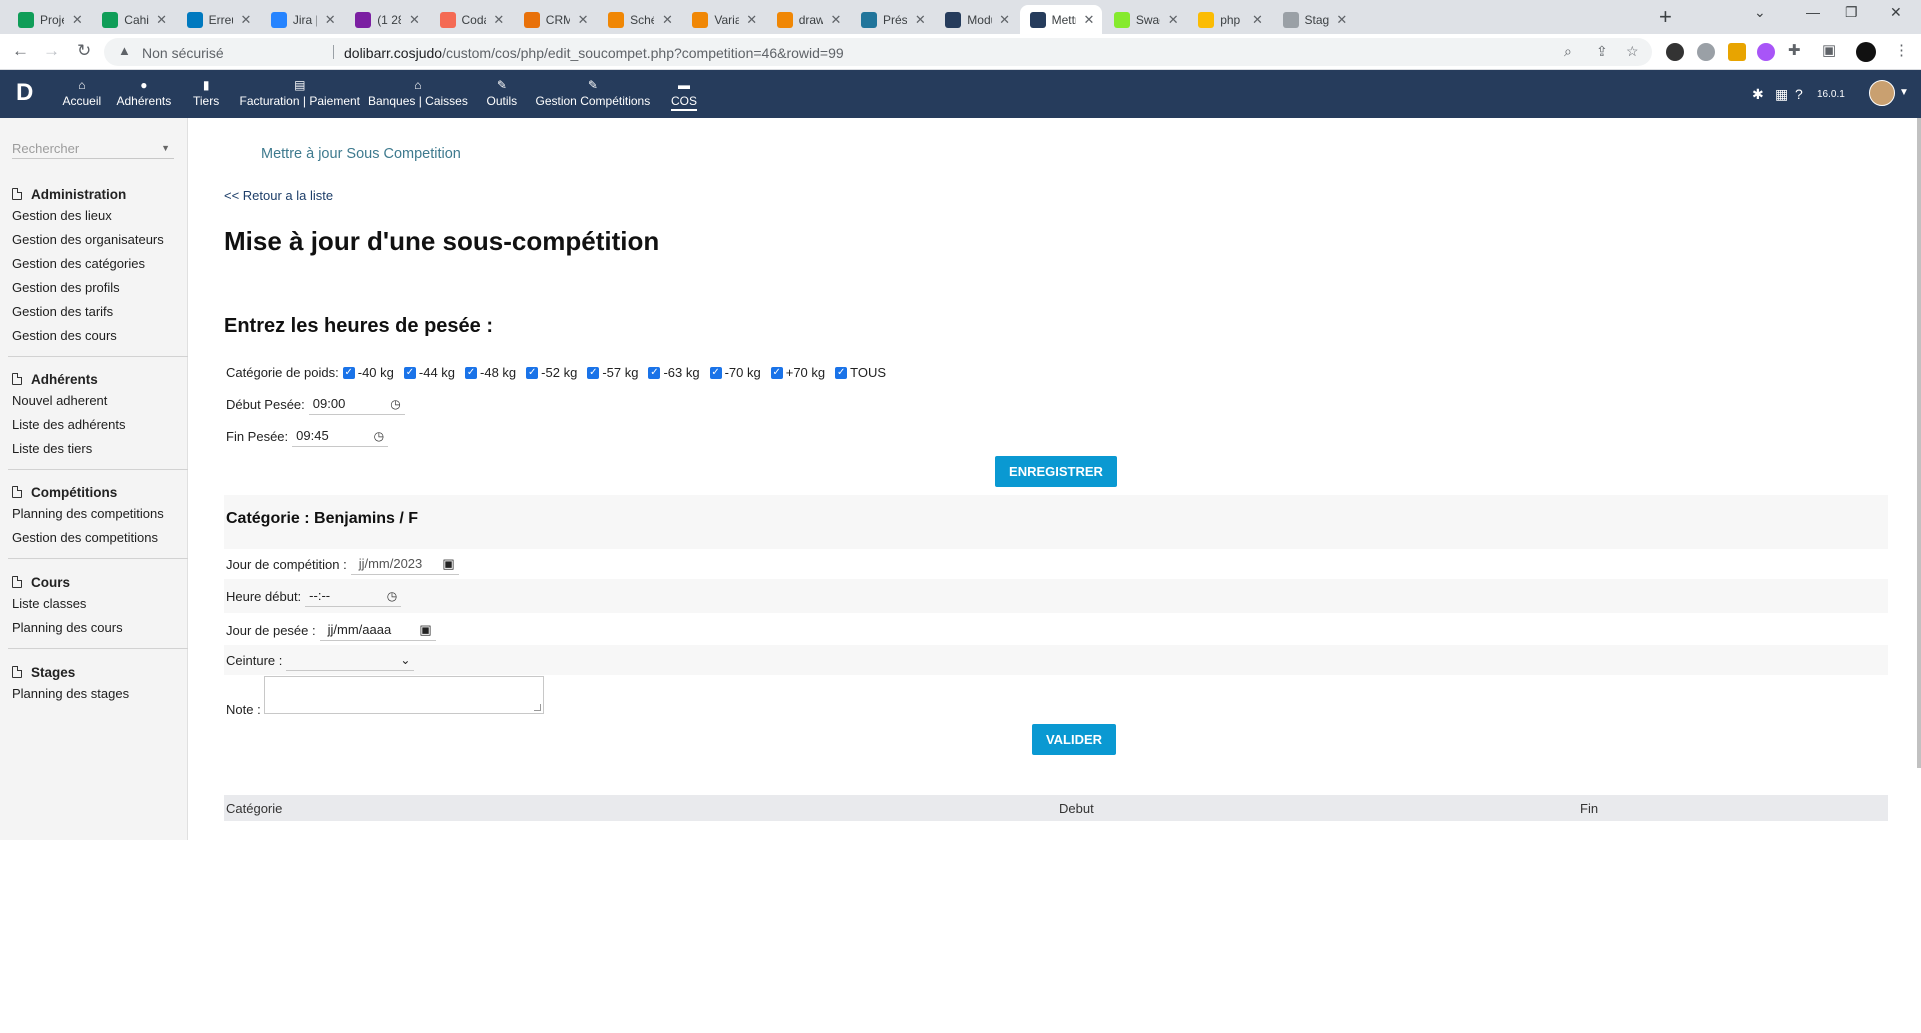 Image resolution: width=1921 pixels, height=1033 pixels. What do you see at coordinates (1829, 51) in the screenshot?
I see `sidepanel-icon: ▣` at bounding box center [1829, 51].